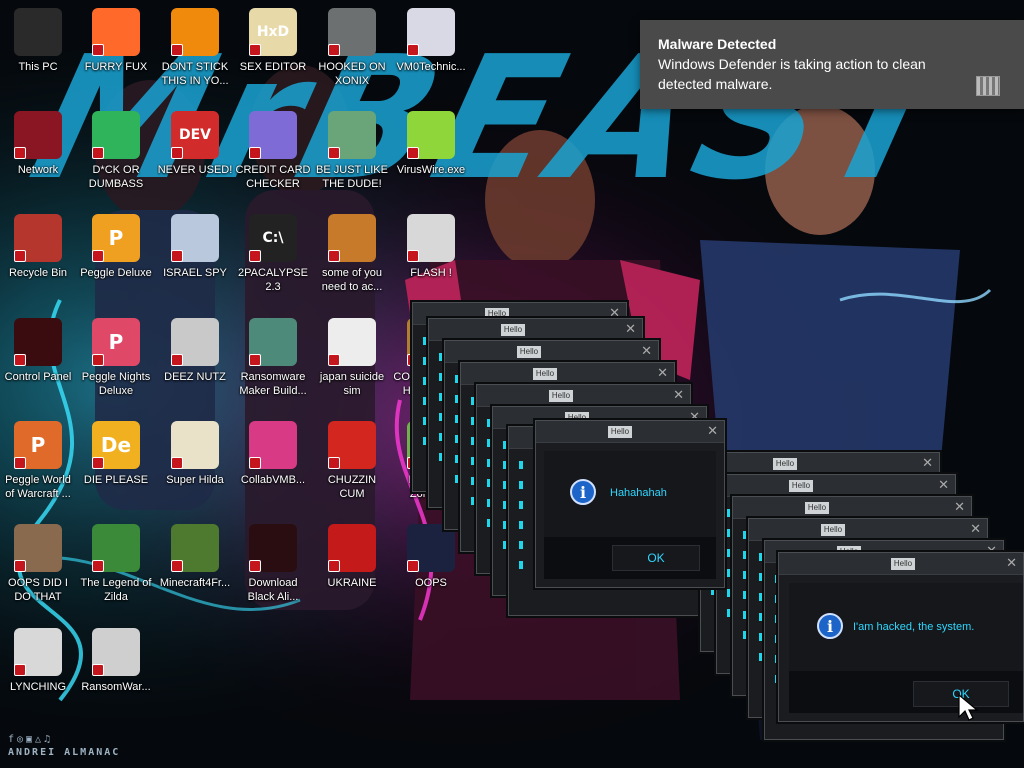 This screenshot has width=1024, height=768. What do you see at coordinates (64, 746) in the screenshot?
I see `wallpaper-signature: f◎▣△♫ ANDREI ALMANAC` at bounding box center [64, 746].